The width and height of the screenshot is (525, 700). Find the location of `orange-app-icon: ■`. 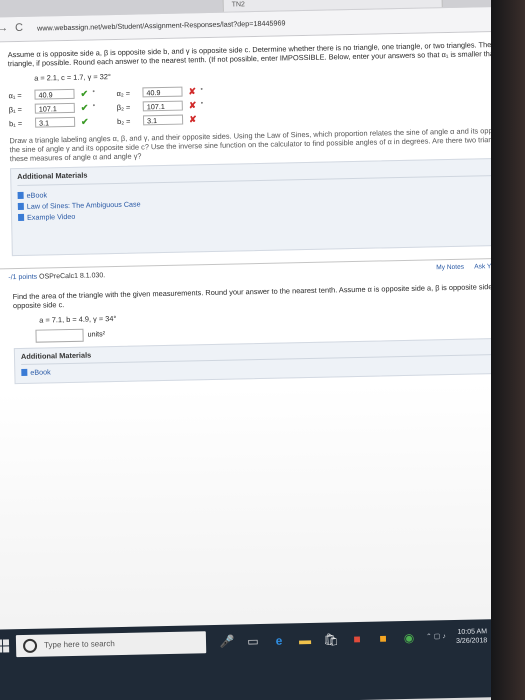

orange-app-icon: ■ is located at coordinates (383, 638).